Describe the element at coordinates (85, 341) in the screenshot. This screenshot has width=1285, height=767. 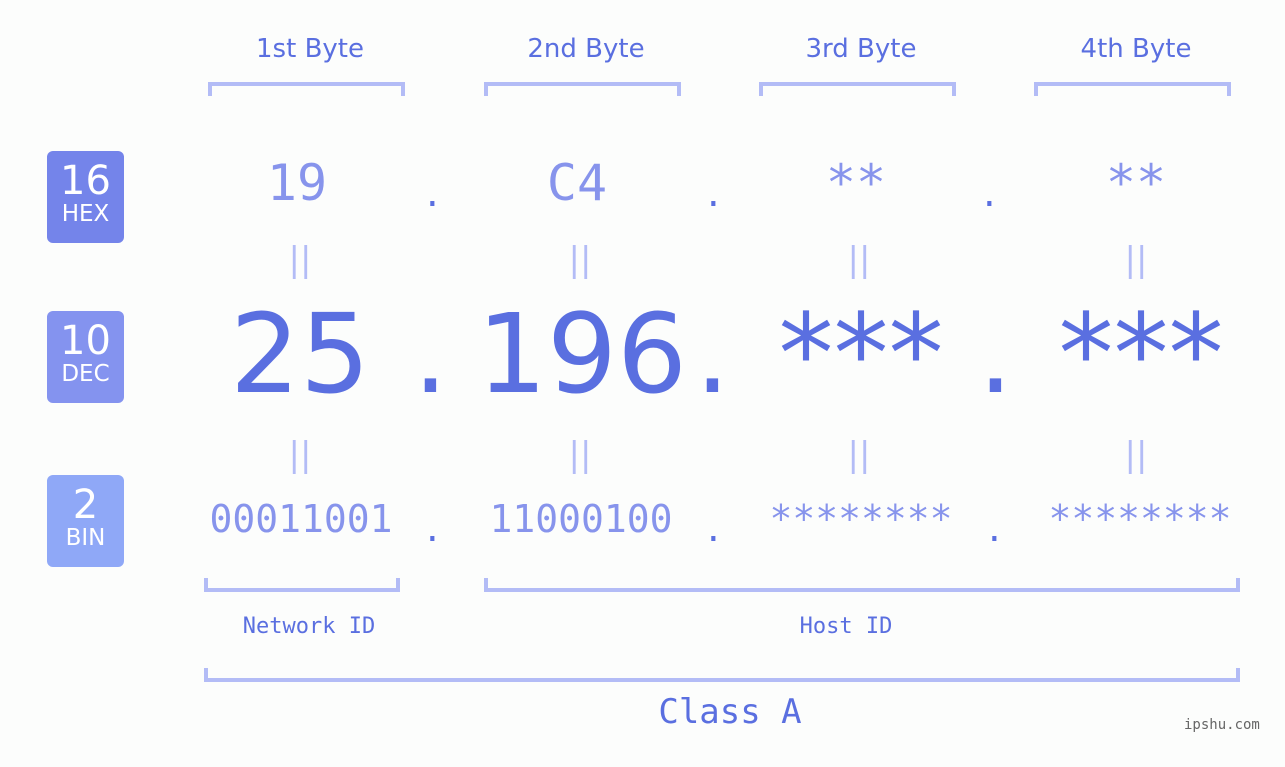
I see `dec-base: 10` at that location.